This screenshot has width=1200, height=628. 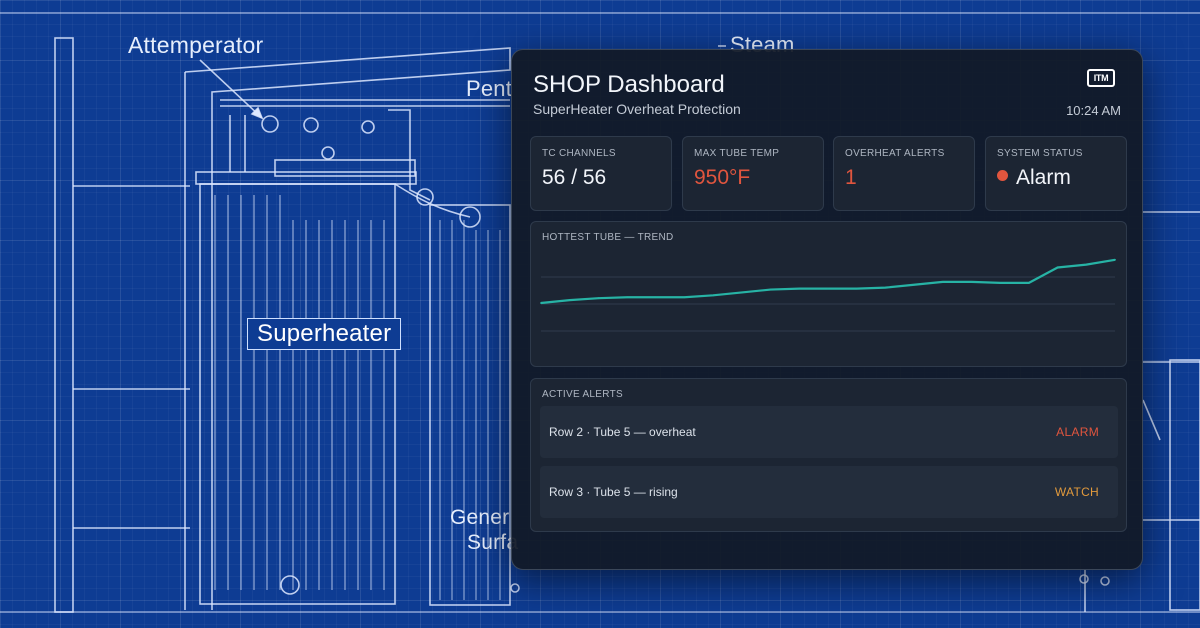 What do you see at coordinates (196, 45) in the screenshot?
I see `attemperator-label: Attemperator` at bounding box center [196, 45].